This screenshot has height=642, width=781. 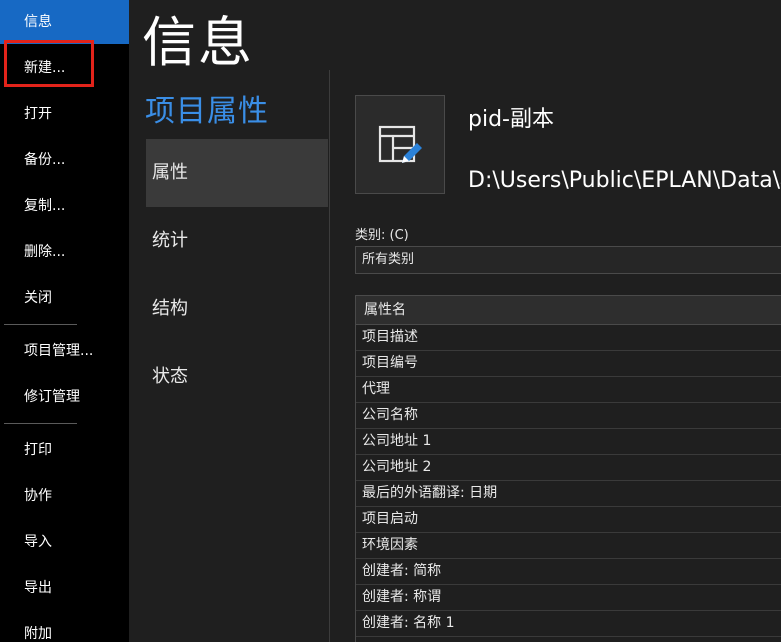 I want to click on table-row: 创建者: 称谓, so click(x=568, y=598).